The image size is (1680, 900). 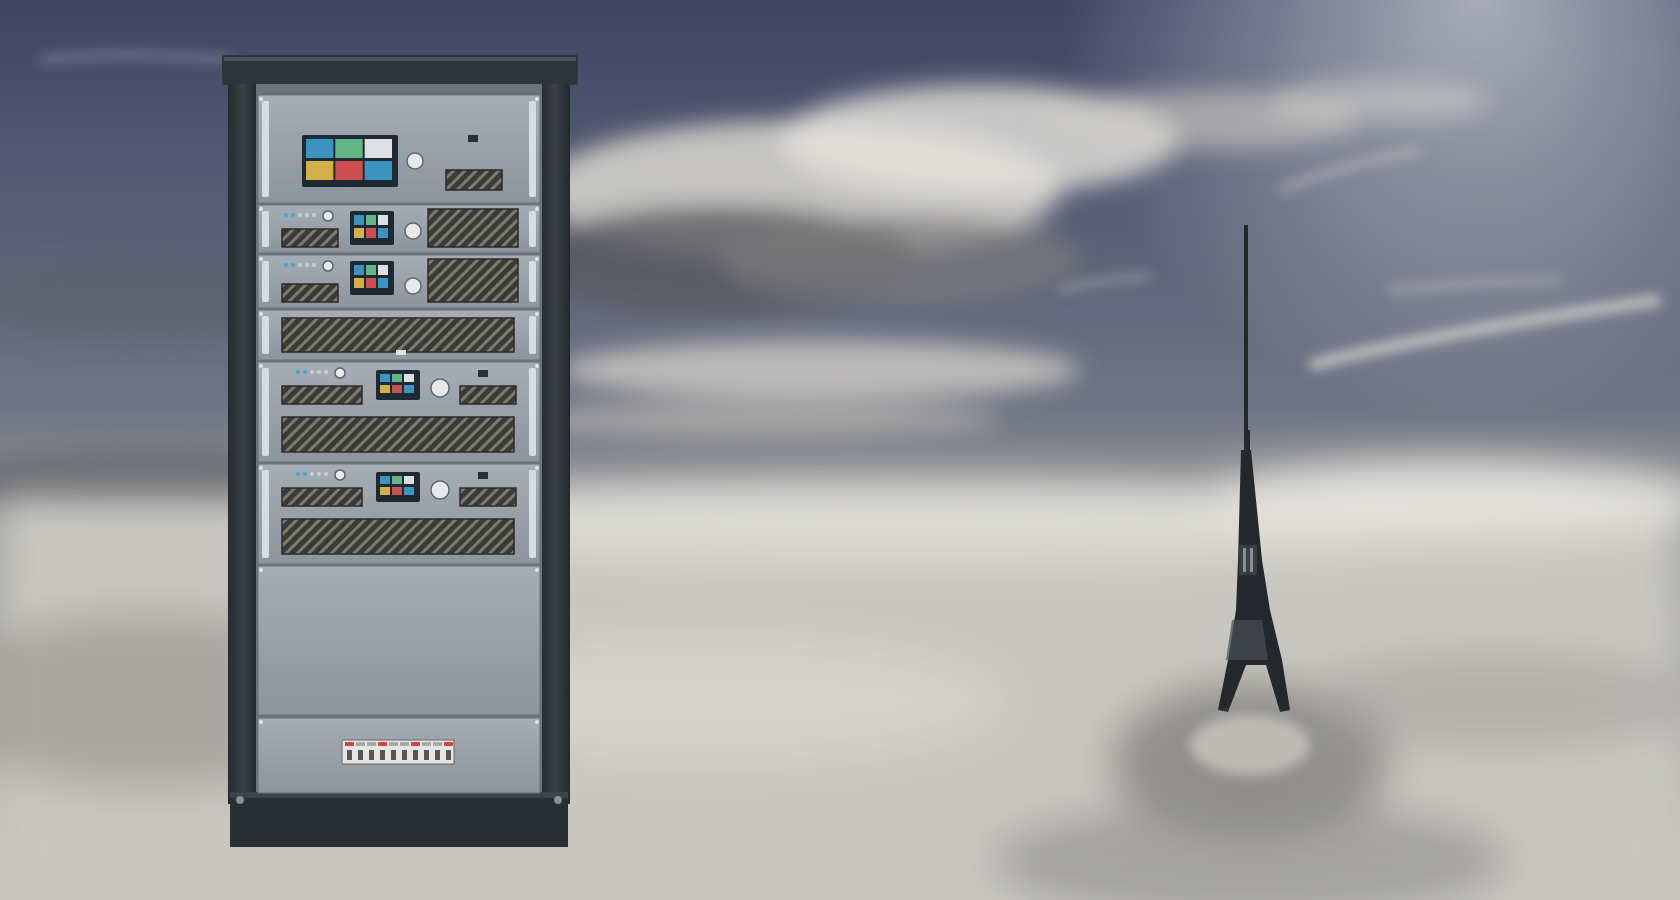 I want to click on rack-unit-breaker-panel, so click(x=399, y=755).